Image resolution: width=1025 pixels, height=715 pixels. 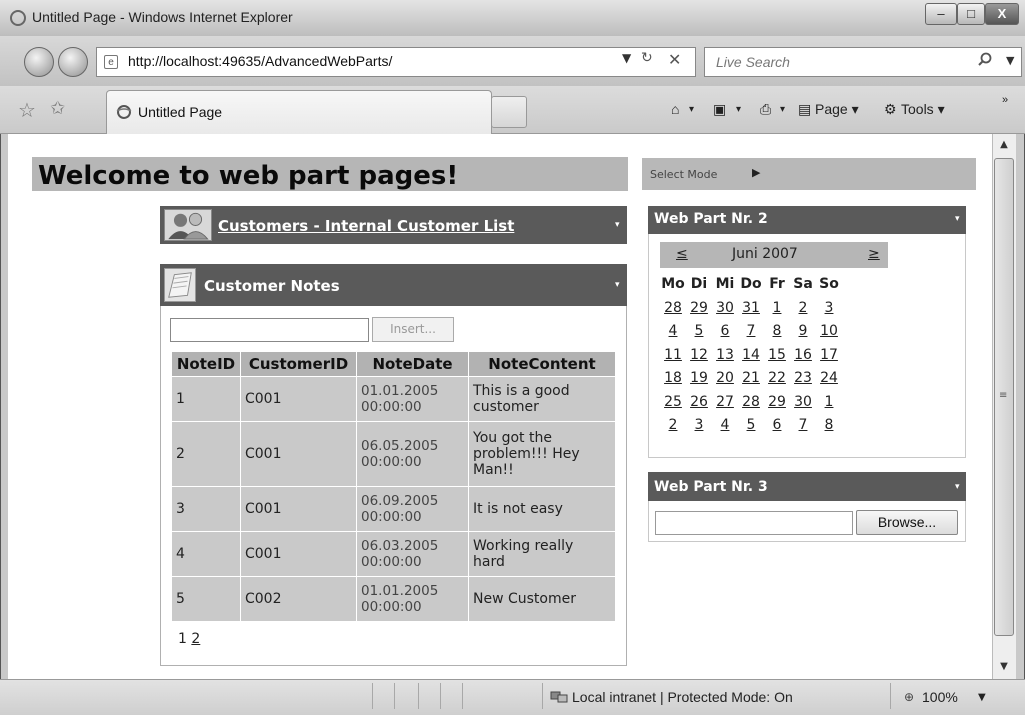 What do you see at coordinates (412, 364) in the screenshot?
I see `column-header-notedate: NoteDate` at bounding box center [412, 364].